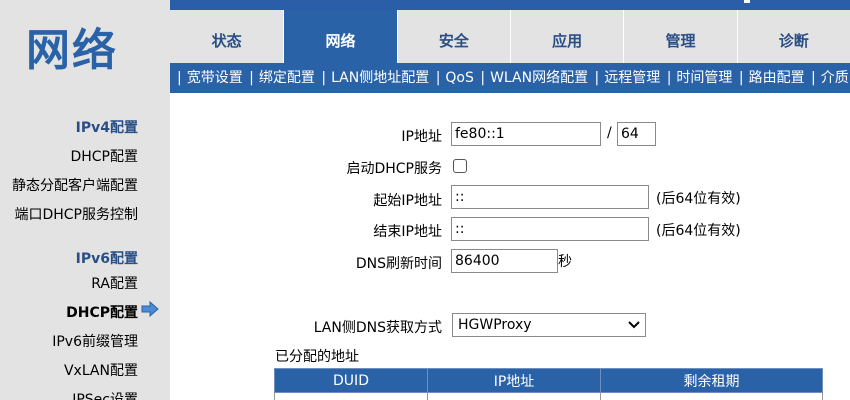  I want to click on subnav-remote-mgmt: 远程管理, so click(632, 78).